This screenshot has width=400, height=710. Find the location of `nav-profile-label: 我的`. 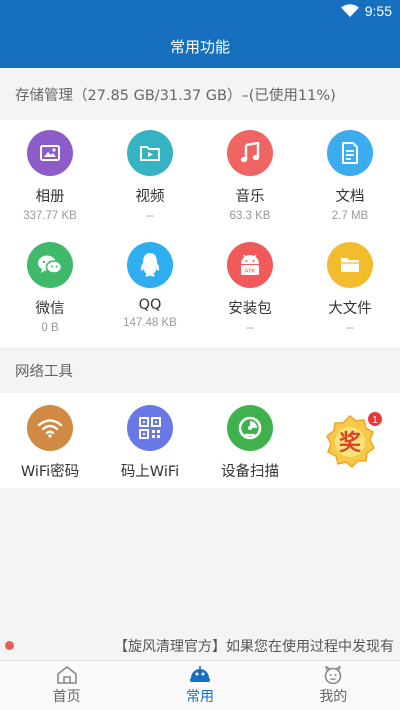

nav-profile-label: 我的 is located at coordinates (333, 696).